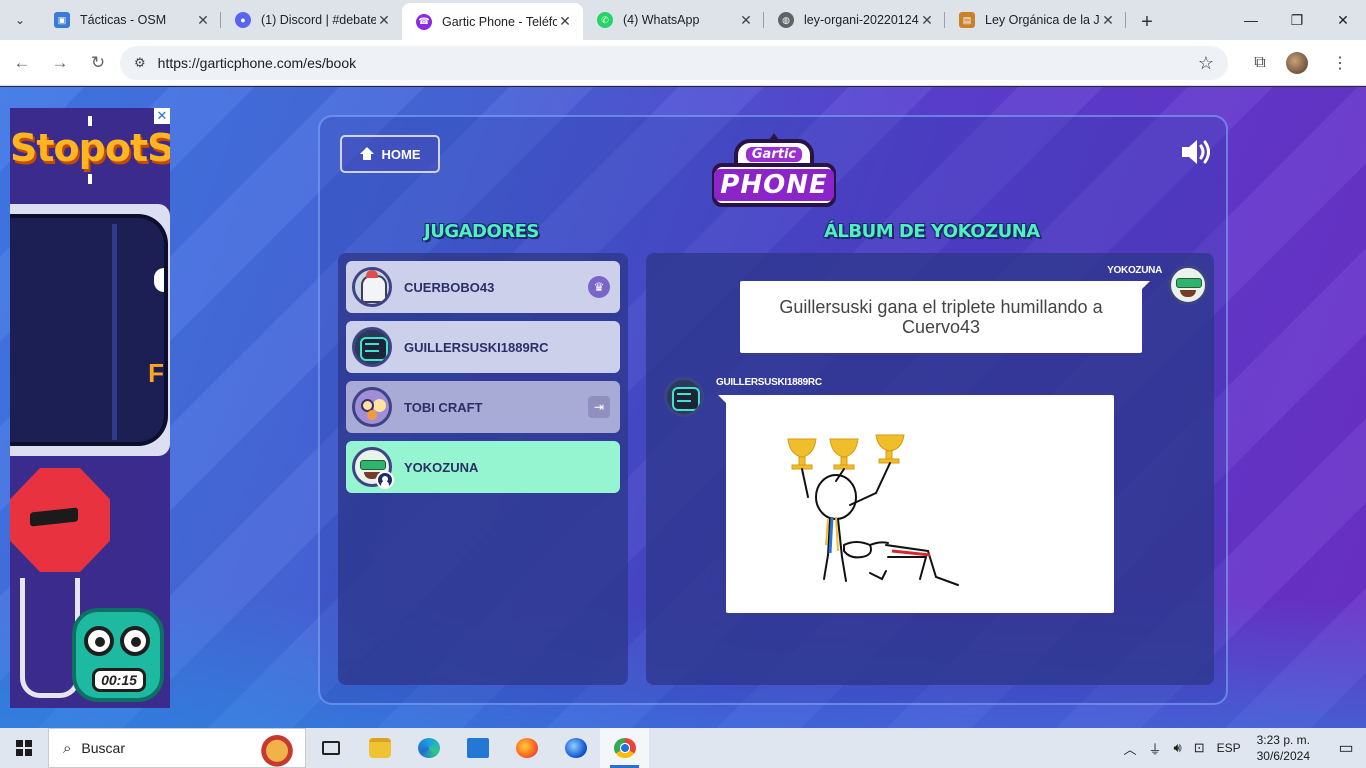  What do you see at coordinates (1297, 20) in the screenshot?
I see `restore-button: ❐` at bounding box center [1297, 20].